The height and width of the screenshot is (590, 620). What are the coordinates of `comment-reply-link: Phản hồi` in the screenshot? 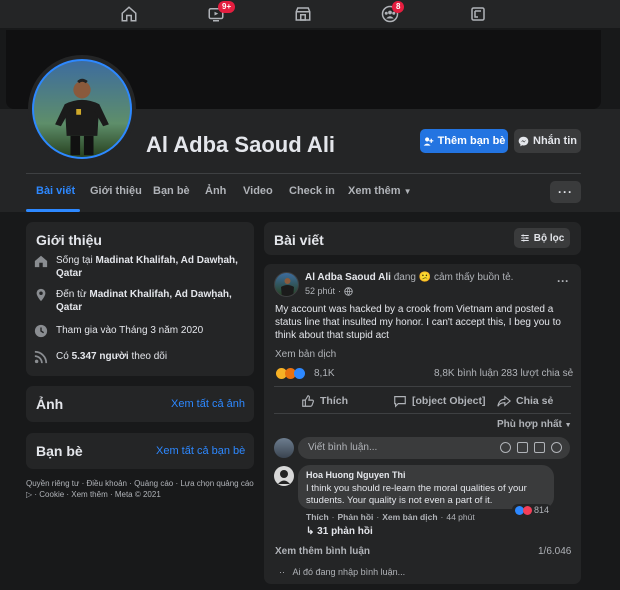 It's located at (356, 517).